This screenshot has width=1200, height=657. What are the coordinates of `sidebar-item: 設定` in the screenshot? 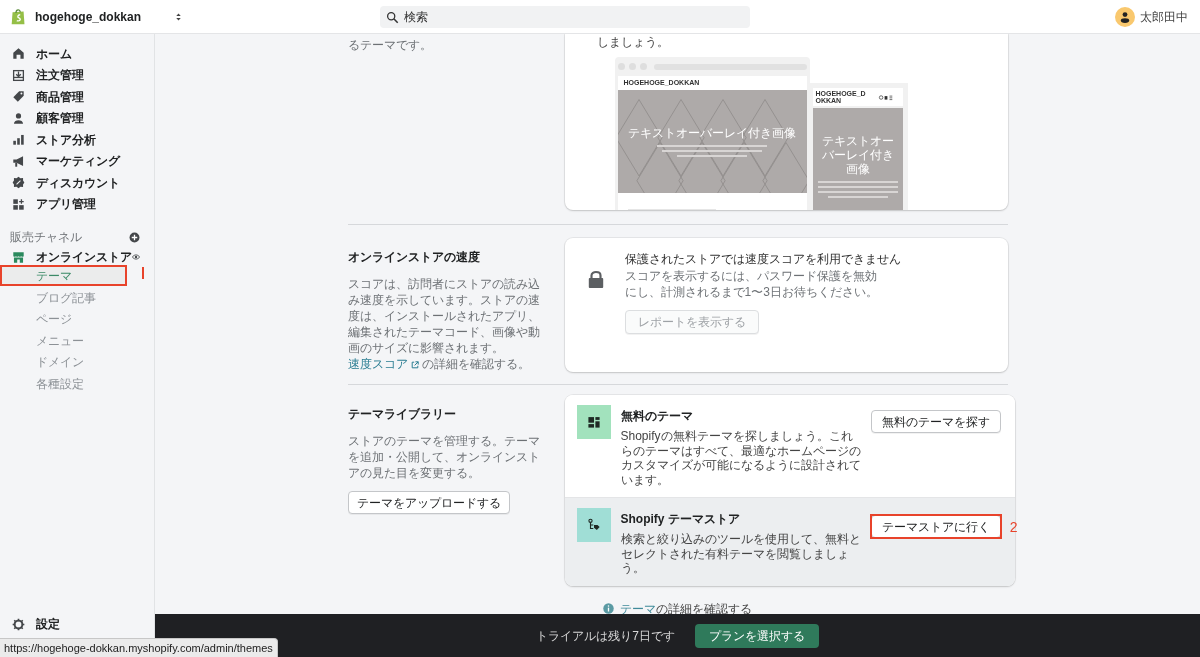 It's located at (77, 624).